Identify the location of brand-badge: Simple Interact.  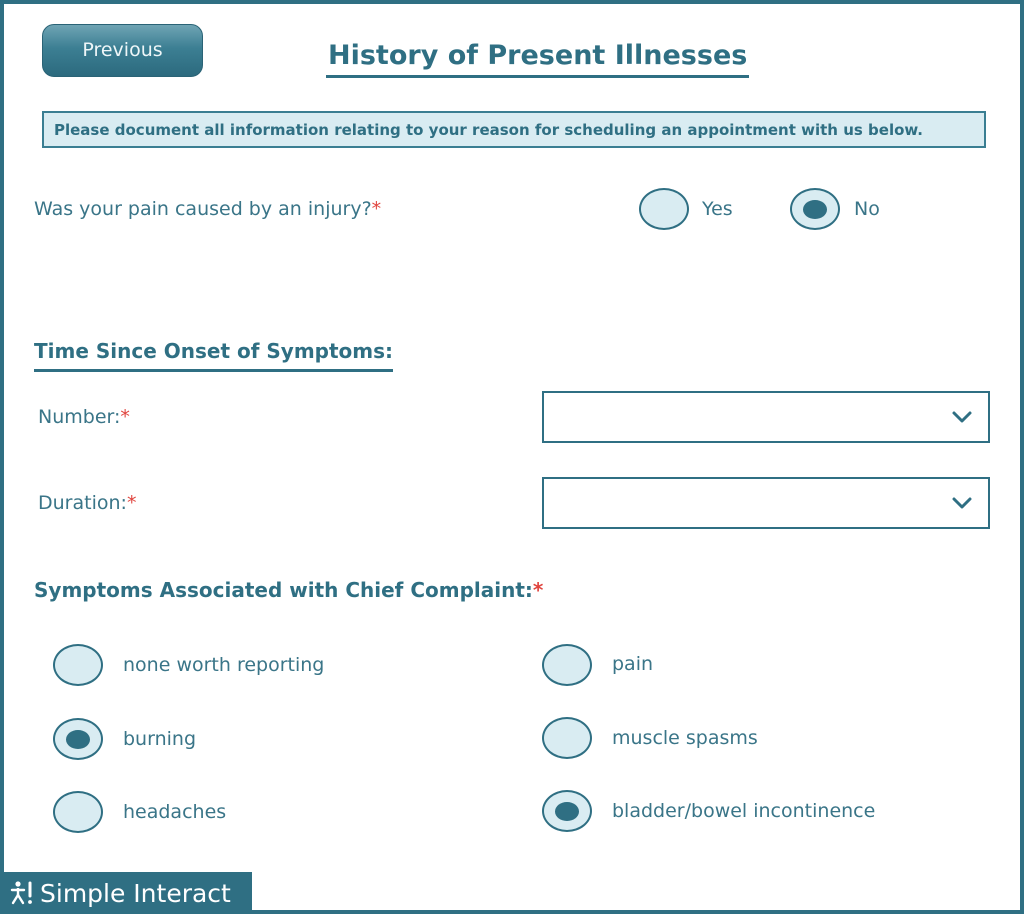
(126, 893).